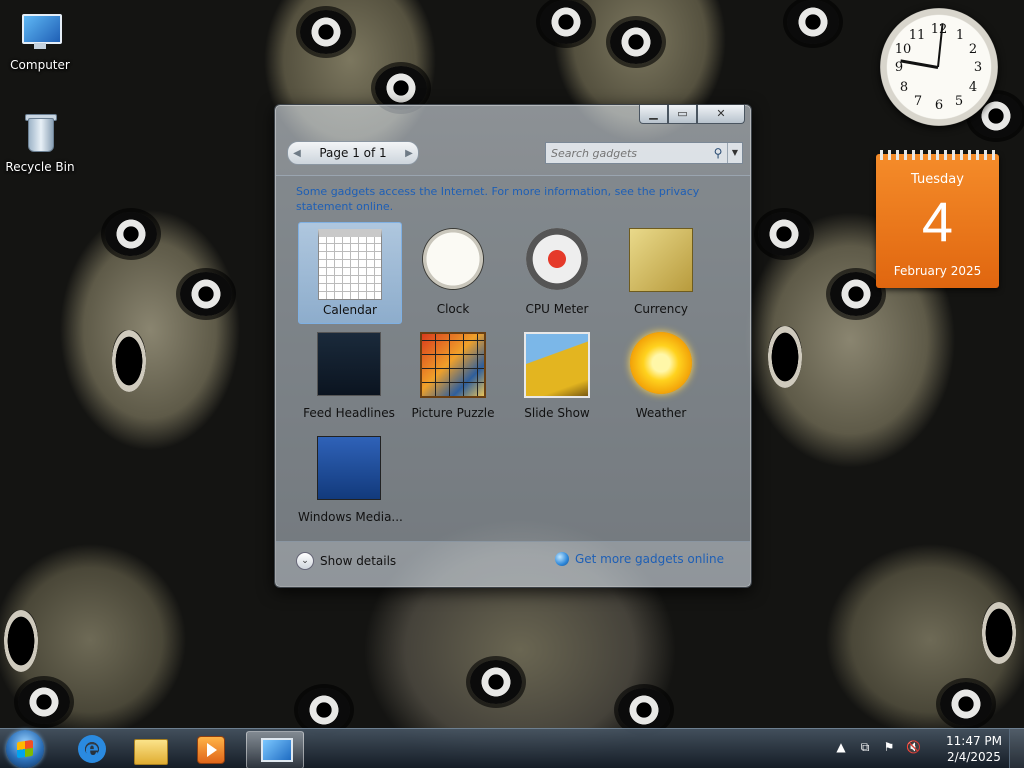 This screenshot has width=1024, height=768. What do you see at coordinates (973, 87) in the screenshot?
I see `clock-numeral: 4` at bounding box center [973, 87].